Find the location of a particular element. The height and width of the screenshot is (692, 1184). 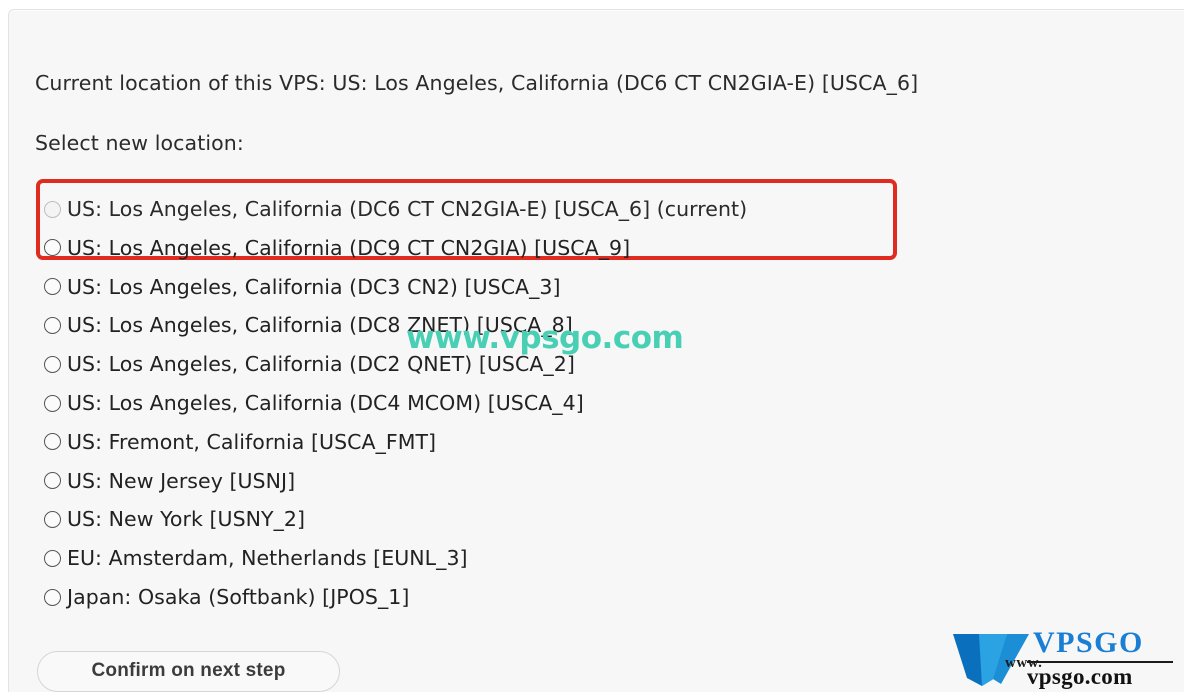

location-option-jpos_1: Japan: Osaka (Softbank) [JPOS_1] is located at coordinates (226, 597).